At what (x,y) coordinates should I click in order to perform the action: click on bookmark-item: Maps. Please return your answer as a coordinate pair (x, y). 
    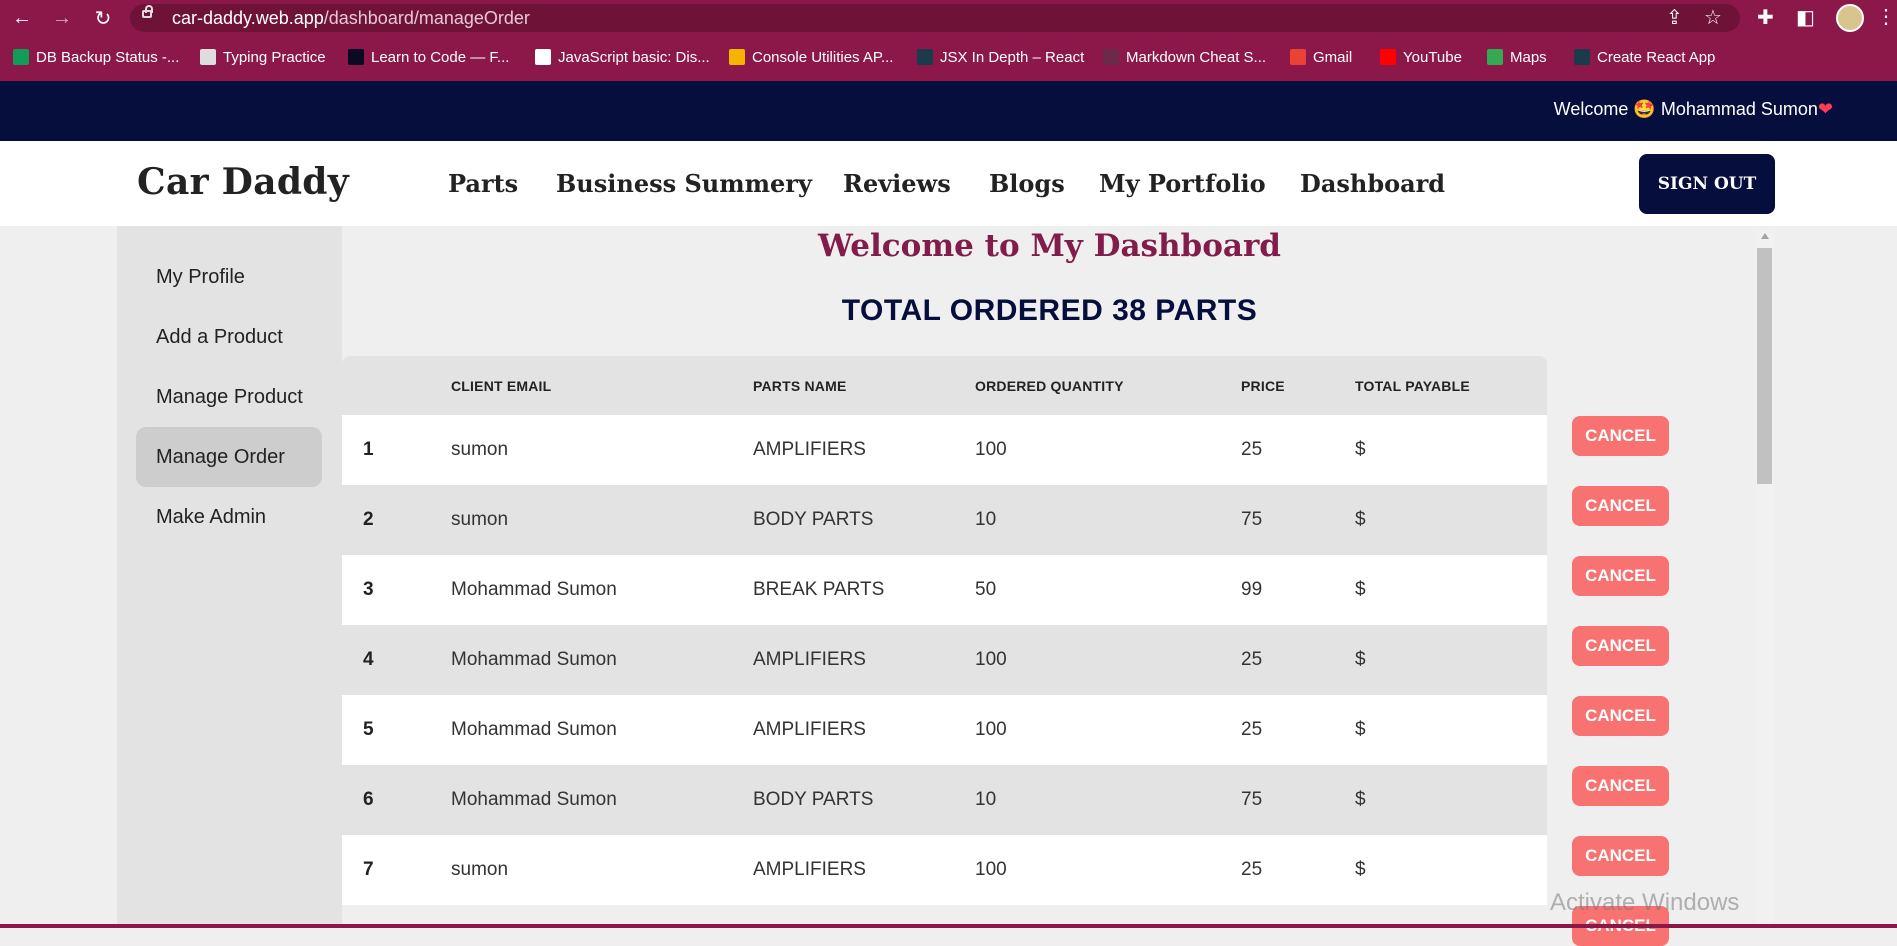
    Looking at the image, I should click on (1517, 57).